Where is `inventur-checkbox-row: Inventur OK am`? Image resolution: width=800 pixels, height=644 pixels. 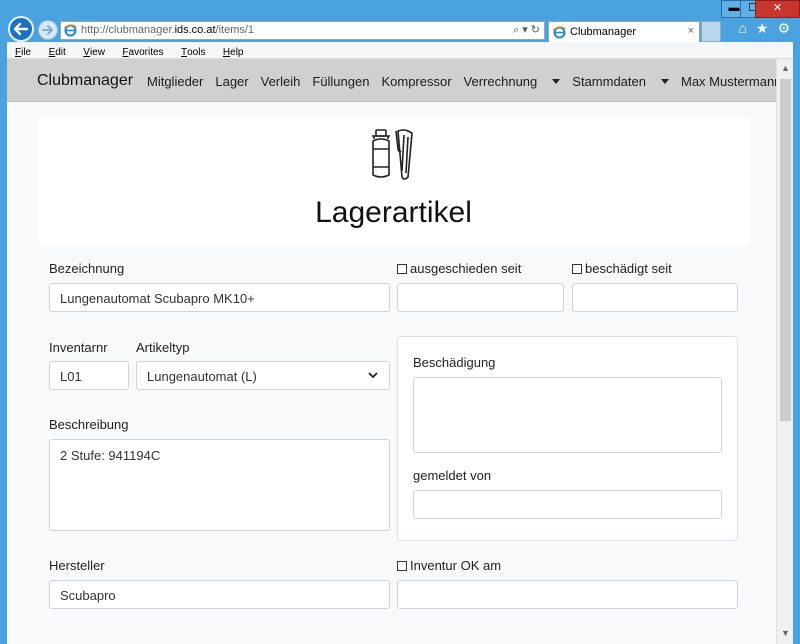 inventur-checkbox-row: Inventur OK am is located at coordinates (449, 565).